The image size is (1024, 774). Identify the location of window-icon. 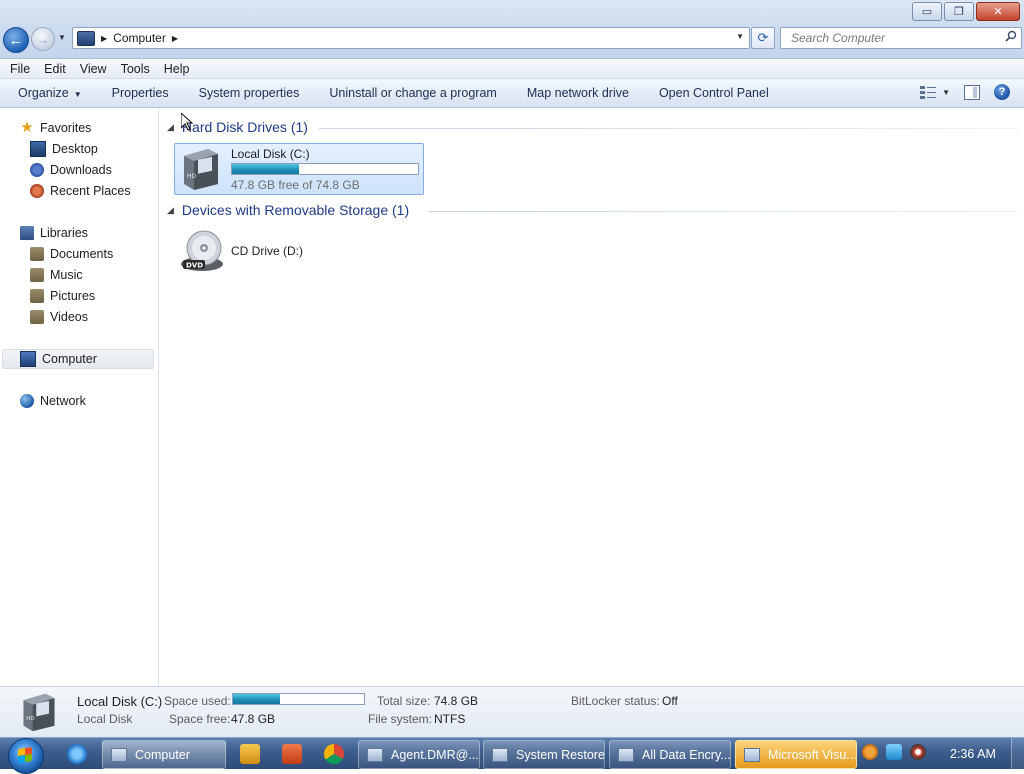
(375, 754).